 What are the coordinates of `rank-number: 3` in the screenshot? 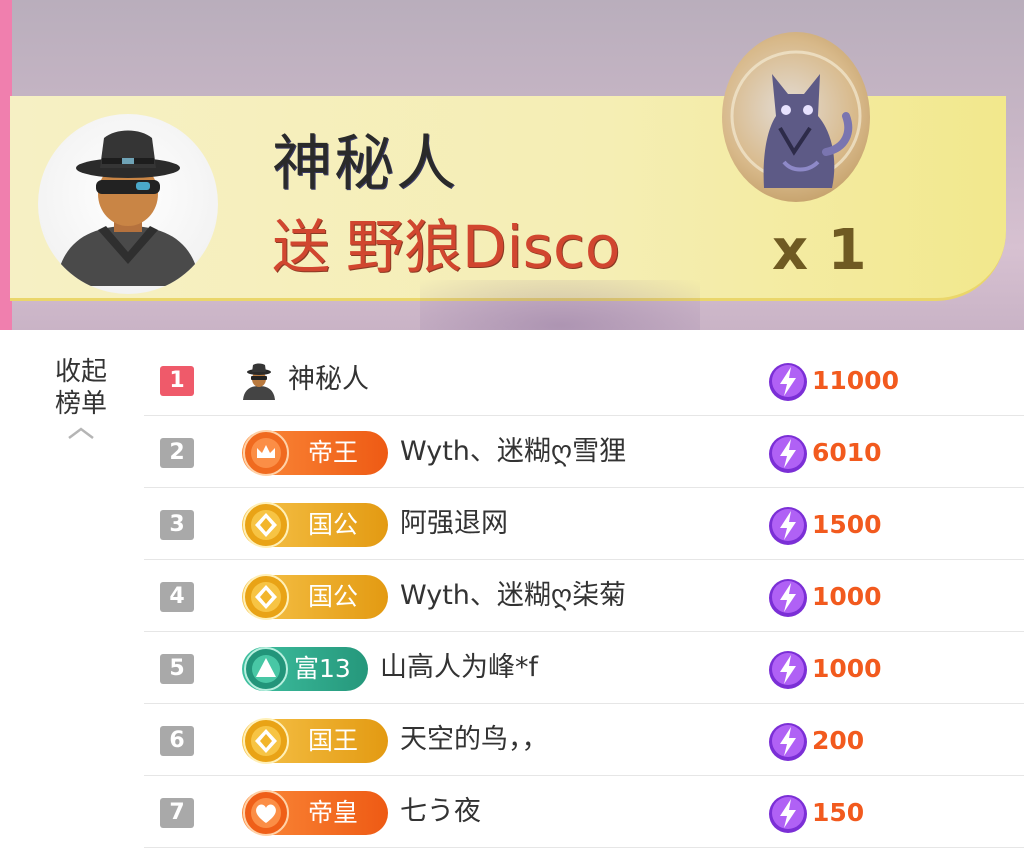 It's located at (177, 525).